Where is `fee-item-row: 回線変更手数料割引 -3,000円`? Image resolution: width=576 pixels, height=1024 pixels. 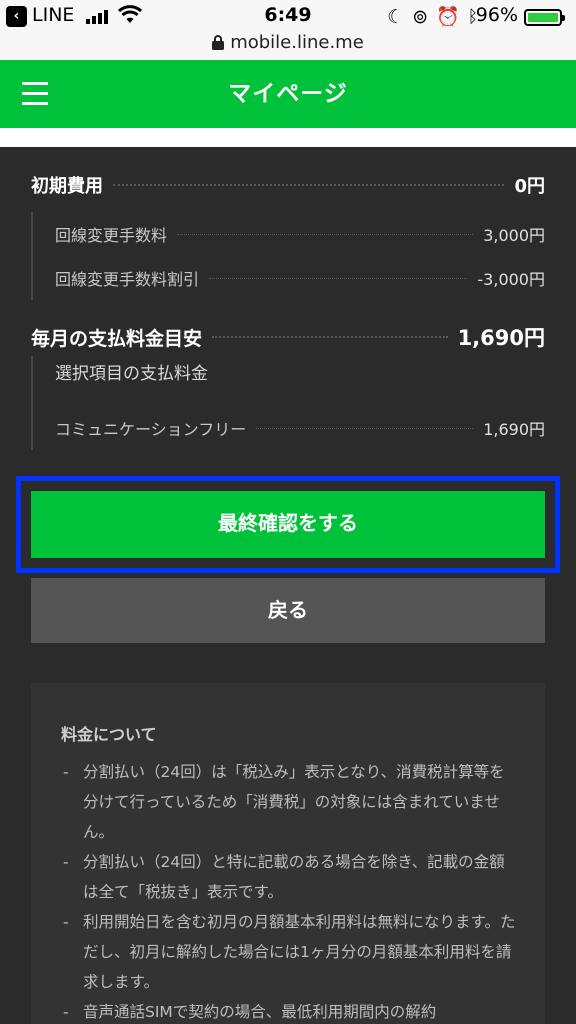
fee-item-row: 回線変更手数料割引 -3,000円 is located at coordinates (300, 278).